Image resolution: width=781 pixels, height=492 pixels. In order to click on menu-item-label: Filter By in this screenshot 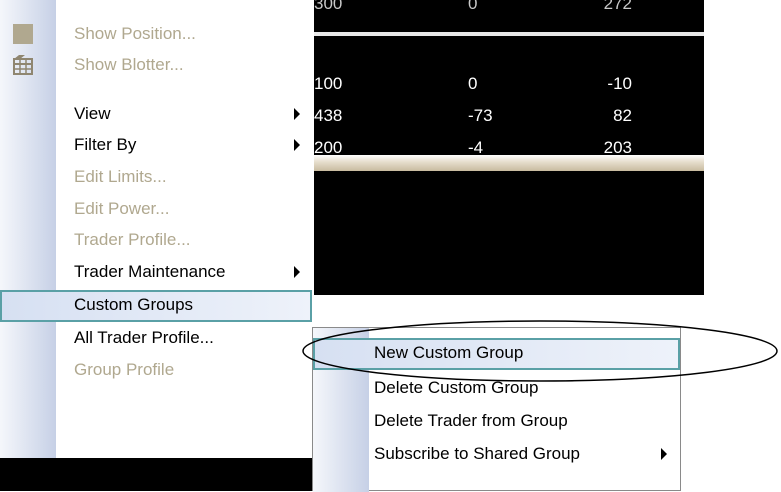, I will do `click(105, 144)`.